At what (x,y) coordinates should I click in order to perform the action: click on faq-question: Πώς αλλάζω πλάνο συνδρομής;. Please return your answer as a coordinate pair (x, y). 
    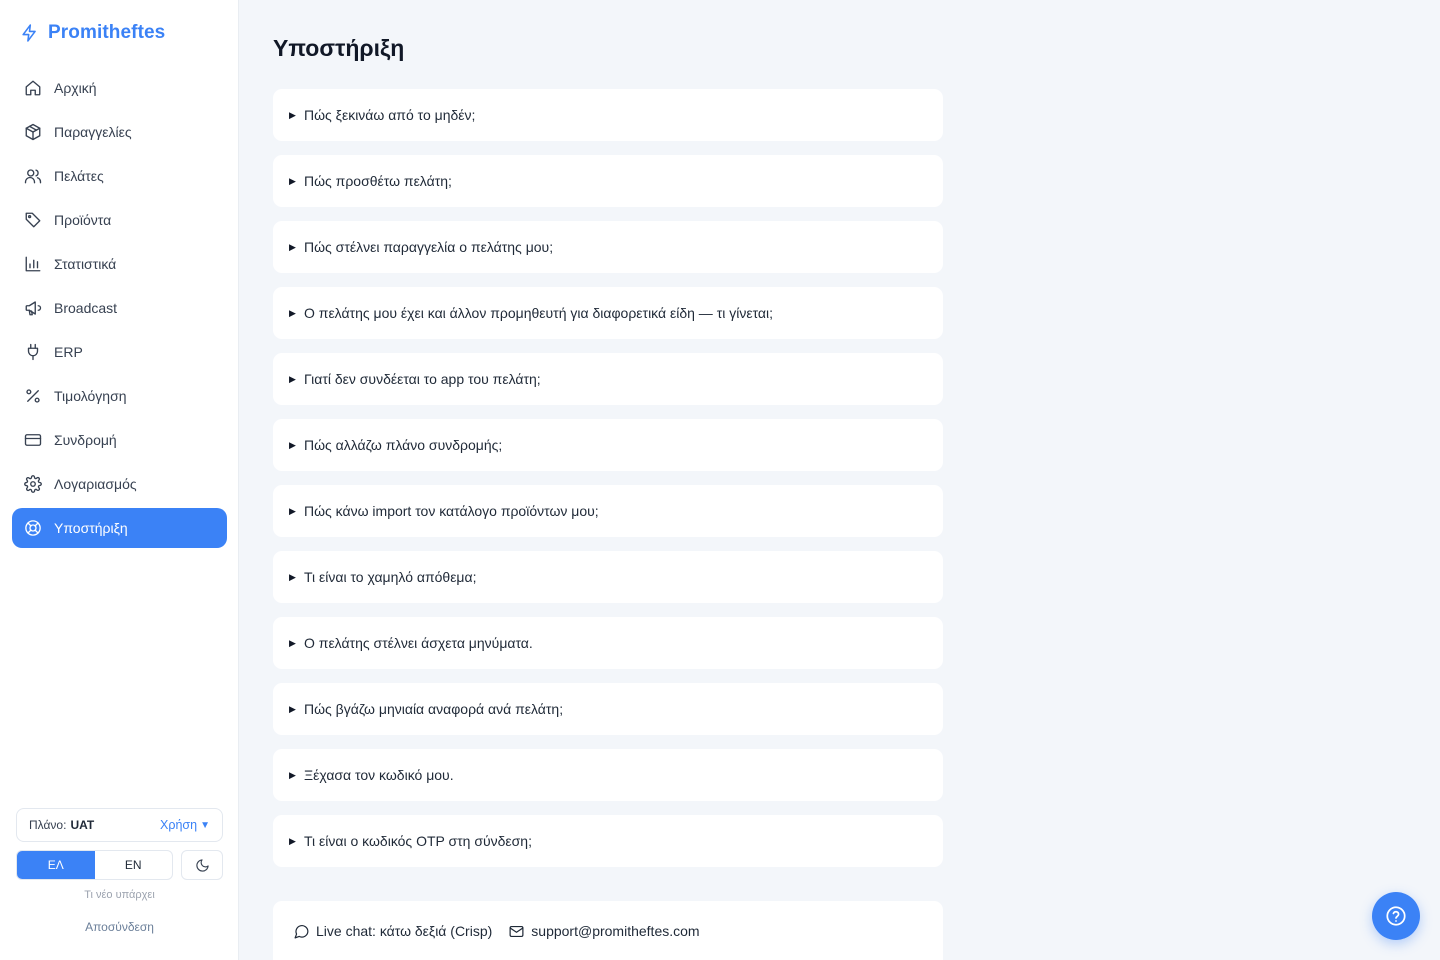
    Looking at the image, I should click on (403, 445).